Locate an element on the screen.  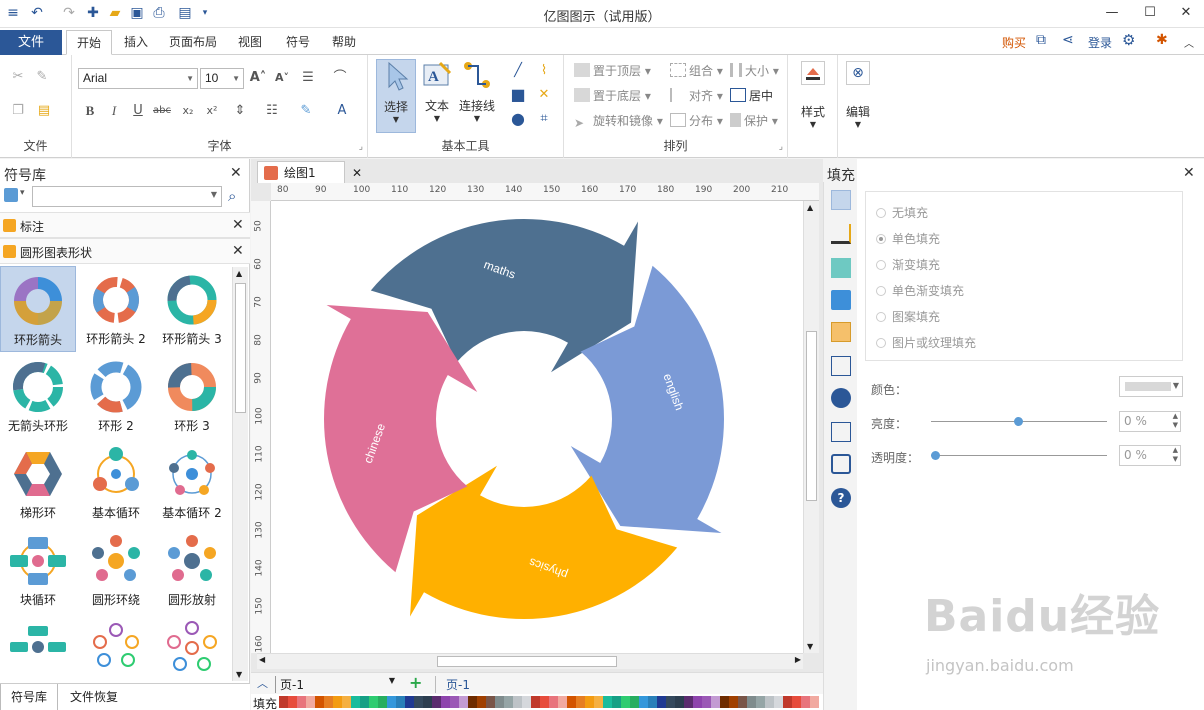
shape-ring-3: 环形 3 is located at coordinates (192, 396).